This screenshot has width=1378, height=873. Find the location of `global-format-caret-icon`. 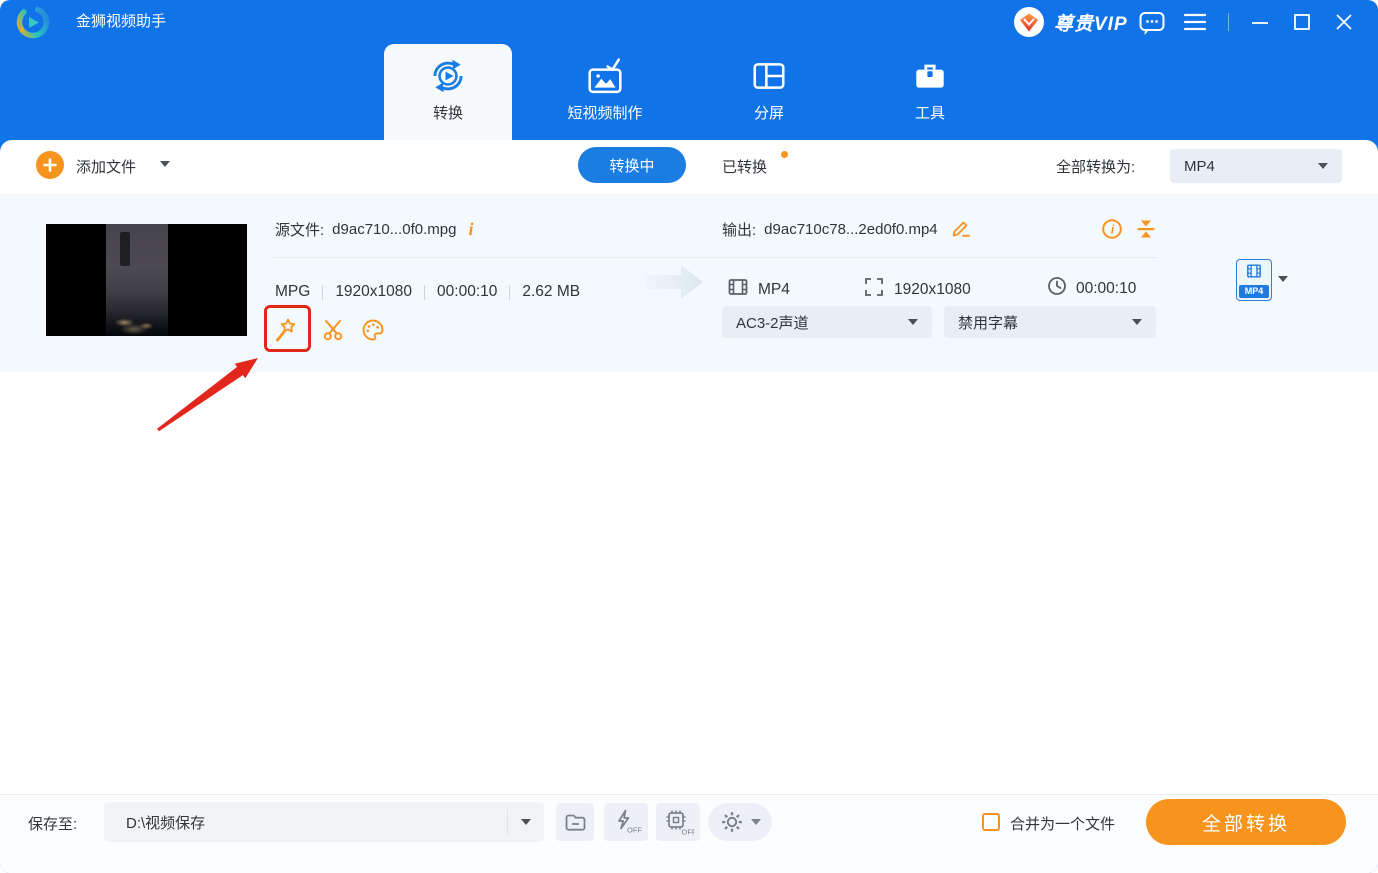

global-format-caret-icon is located at coordinates (1323, 166).